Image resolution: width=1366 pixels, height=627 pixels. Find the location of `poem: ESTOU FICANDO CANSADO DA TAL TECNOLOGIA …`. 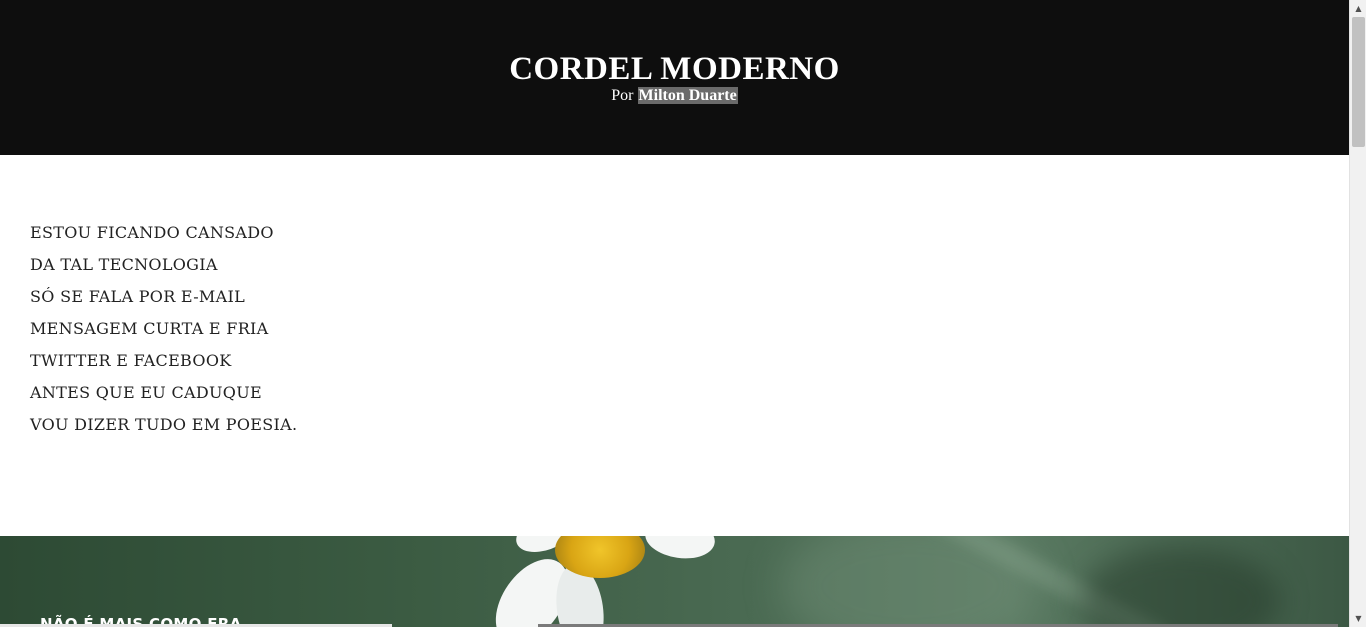

poem: ESTOU FICANDO CANSADO DA TAL TECNOLOGIA … is located at coordinates (163, 333).